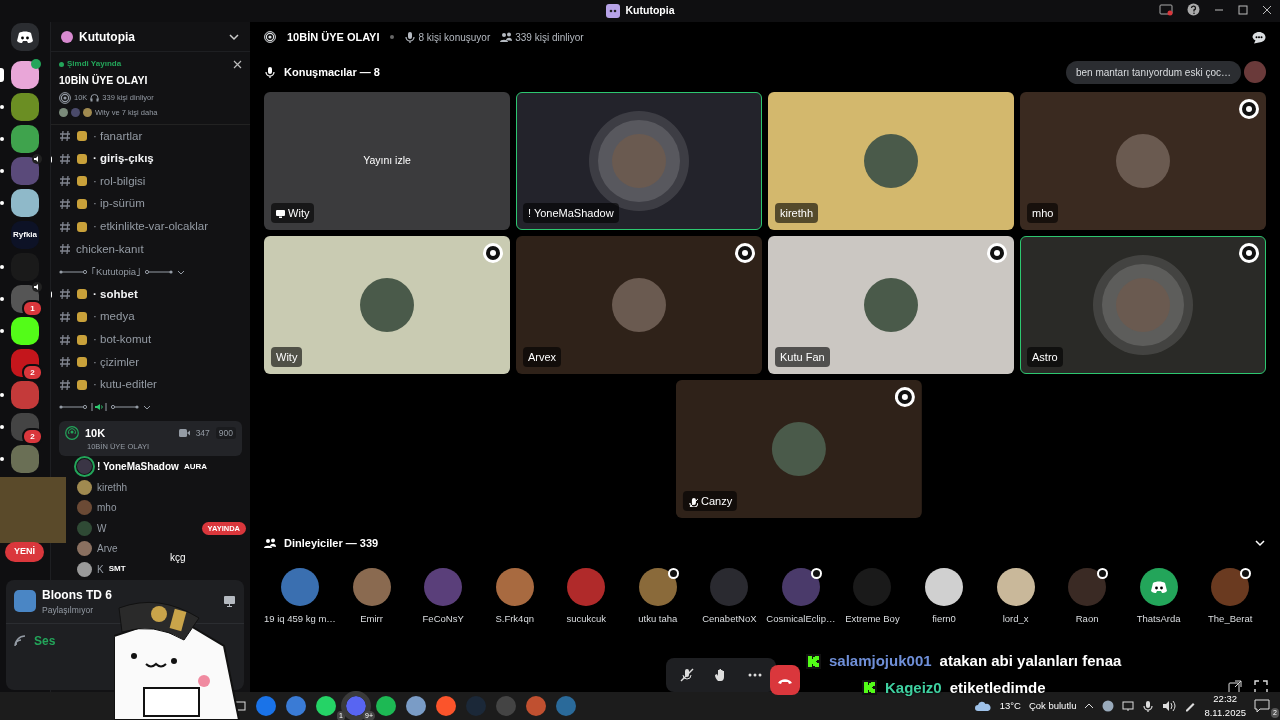 This screenshot has height=720, width=1280. I want to click on user-limit: 900, so click(225, 433).